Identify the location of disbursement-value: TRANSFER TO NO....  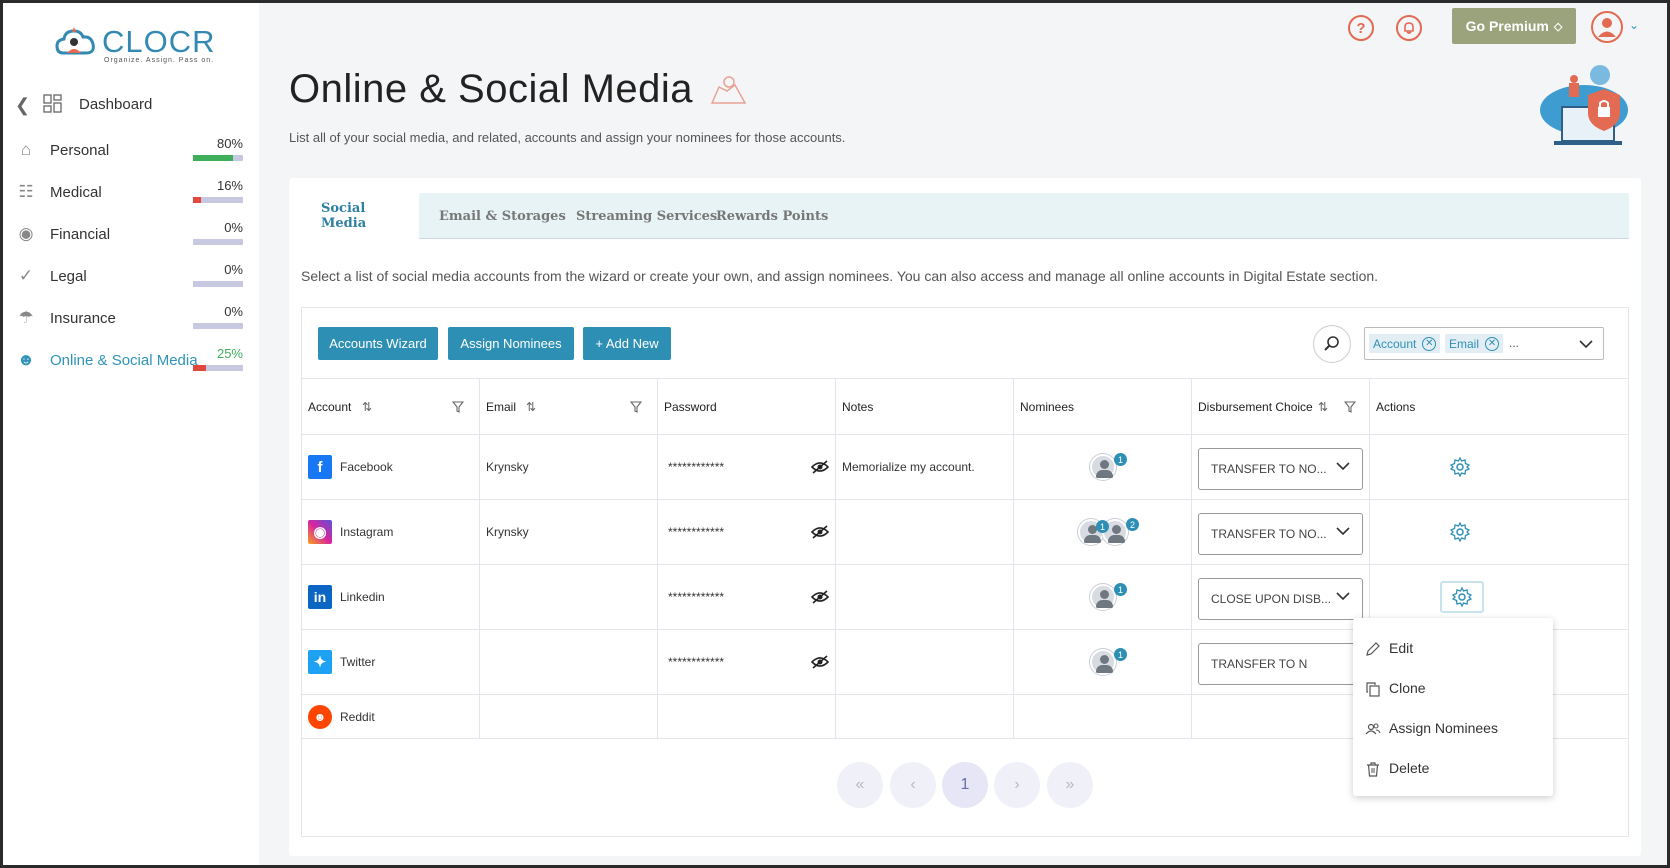
(1269, 469).